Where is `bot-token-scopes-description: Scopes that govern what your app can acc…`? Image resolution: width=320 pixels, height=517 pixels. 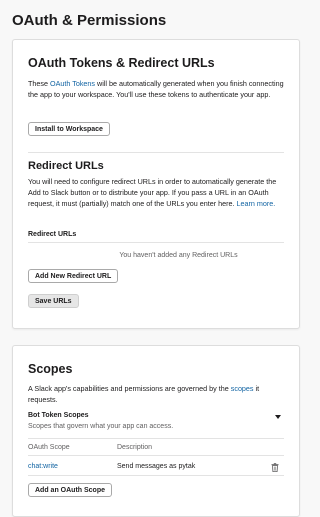 bot-token-scopes-description: Scopes that govern what your app can acc… is located at coordinates (101, 426).